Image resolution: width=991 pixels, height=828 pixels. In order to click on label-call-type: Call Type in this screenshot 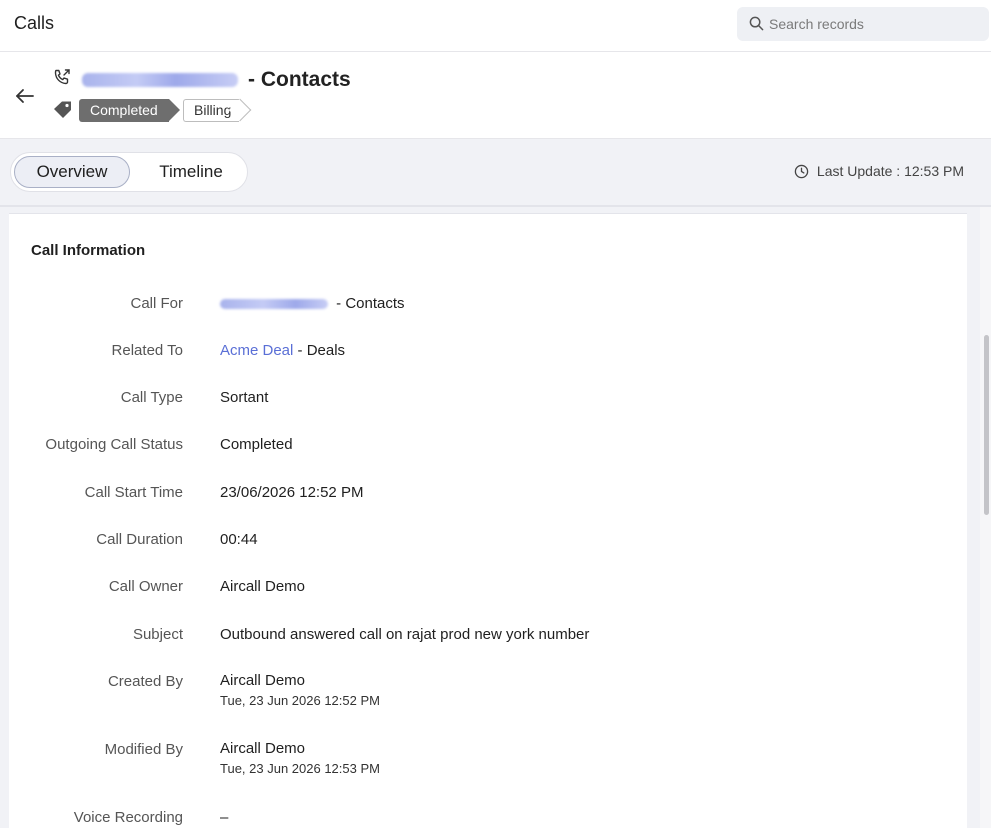, I will do `click(151, 397)`.